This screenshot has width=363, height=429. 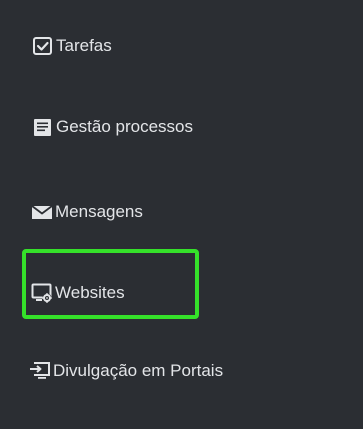 I want to click on monitor-import-icon, so click(x=40, y=371).